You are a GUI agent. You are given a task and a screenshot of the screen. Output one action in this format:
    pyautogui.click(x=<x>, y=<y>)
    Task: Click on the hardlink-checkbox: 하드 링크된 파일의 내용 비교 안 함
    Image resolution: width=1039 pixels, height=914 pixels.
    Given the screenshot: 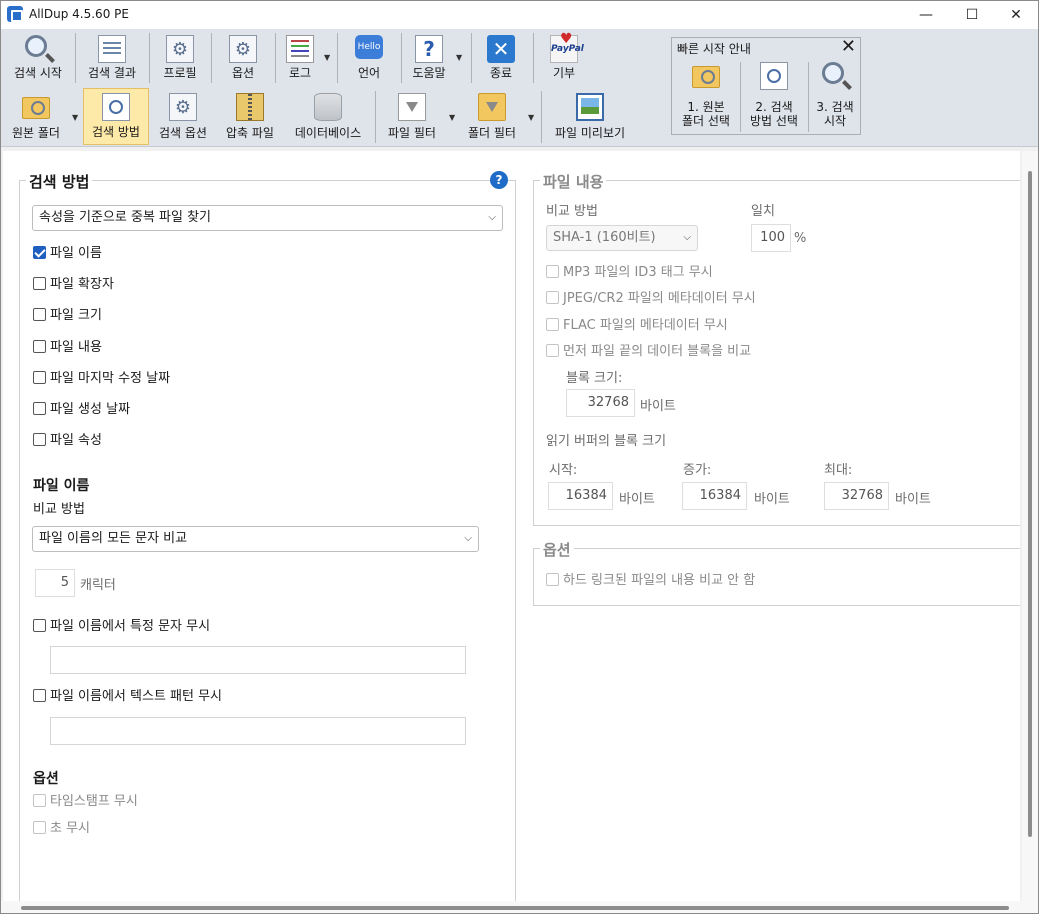 What is the action you would take?
    pyautogui.click(x=650, y=581)
    